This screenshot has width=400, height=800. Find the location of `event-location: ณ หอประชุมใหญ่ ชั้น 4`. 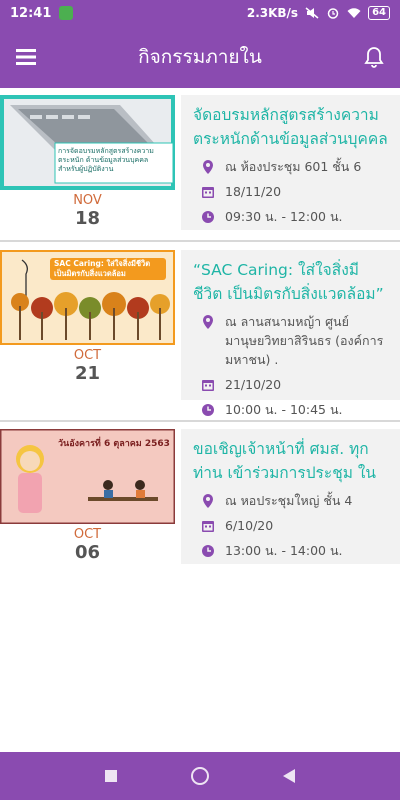

event-location: ณ หอประชุมใหญ่ ชั้น 4 is located at coordinates (289, 500).